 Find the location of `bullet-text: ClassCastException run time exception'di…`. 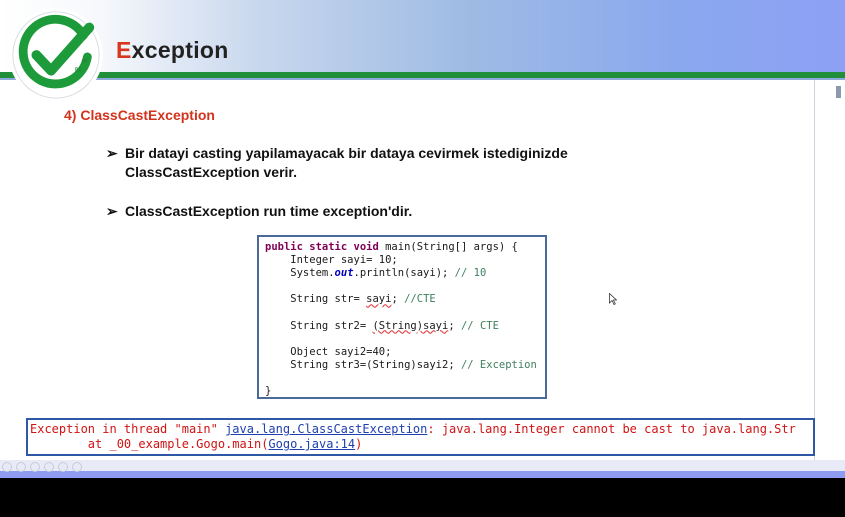

bullet-text: ClassCastException run time exception'di… is located at coordinates (385, 211).